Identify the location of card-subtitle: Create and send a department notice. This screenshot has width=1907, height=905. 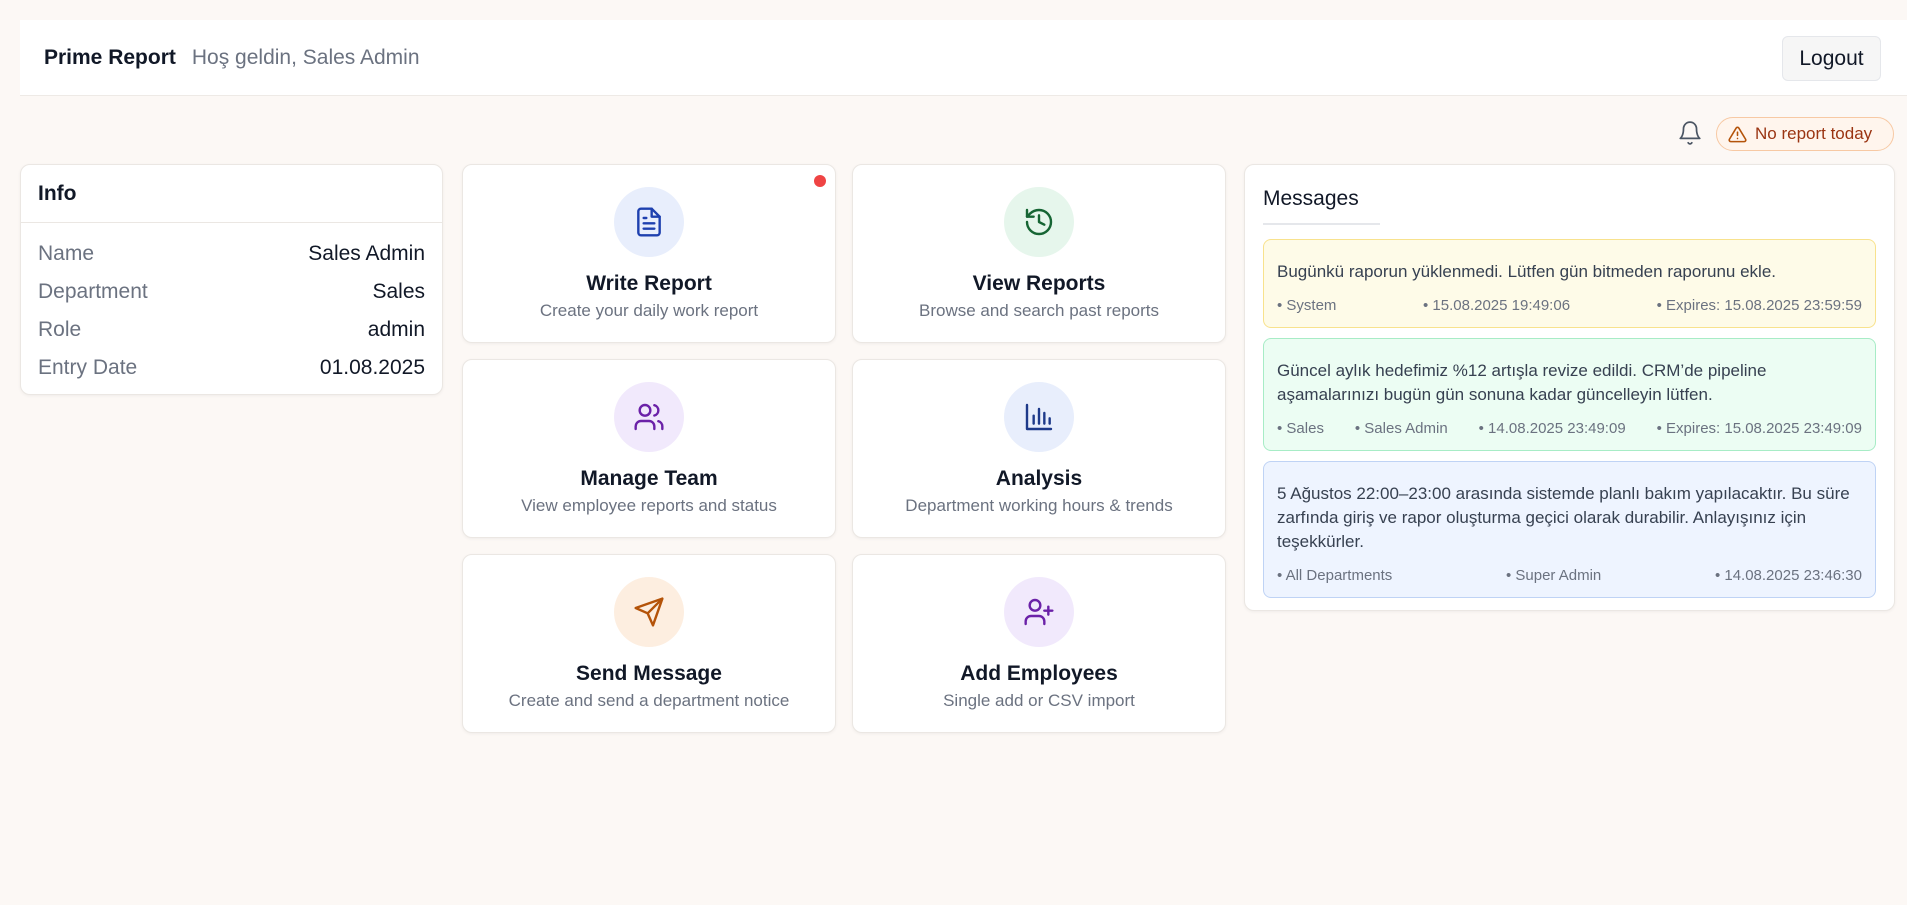
(649, 700).